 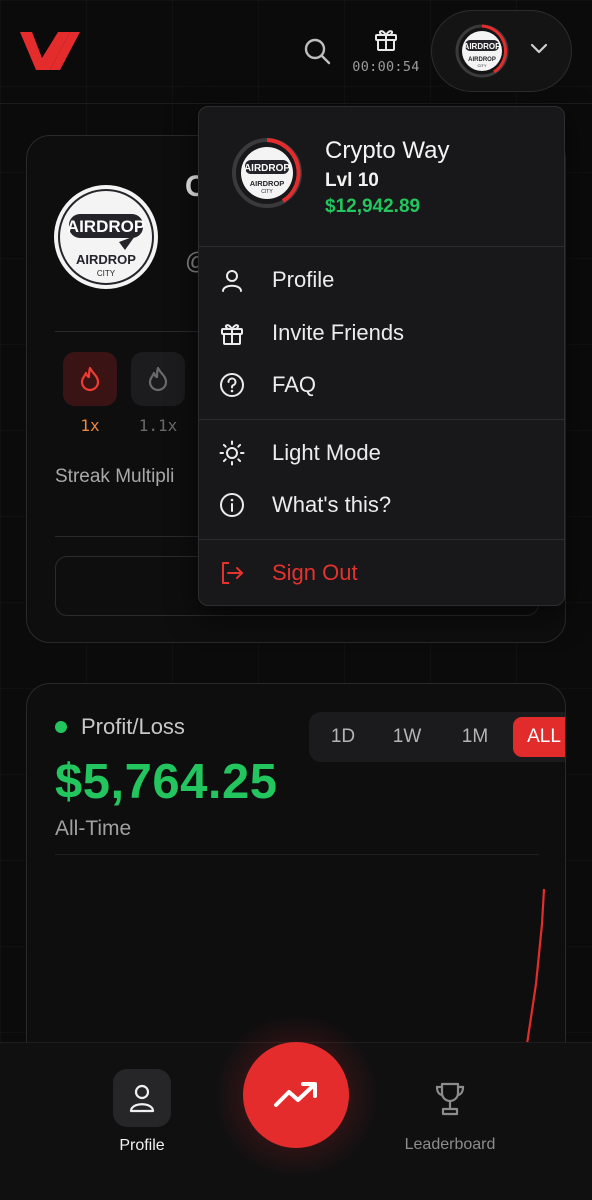 What do you see at coordinates (381, 385) in the screenshot?
I see `menu-item-faq: FAQ` at bounding box center [381, 385].